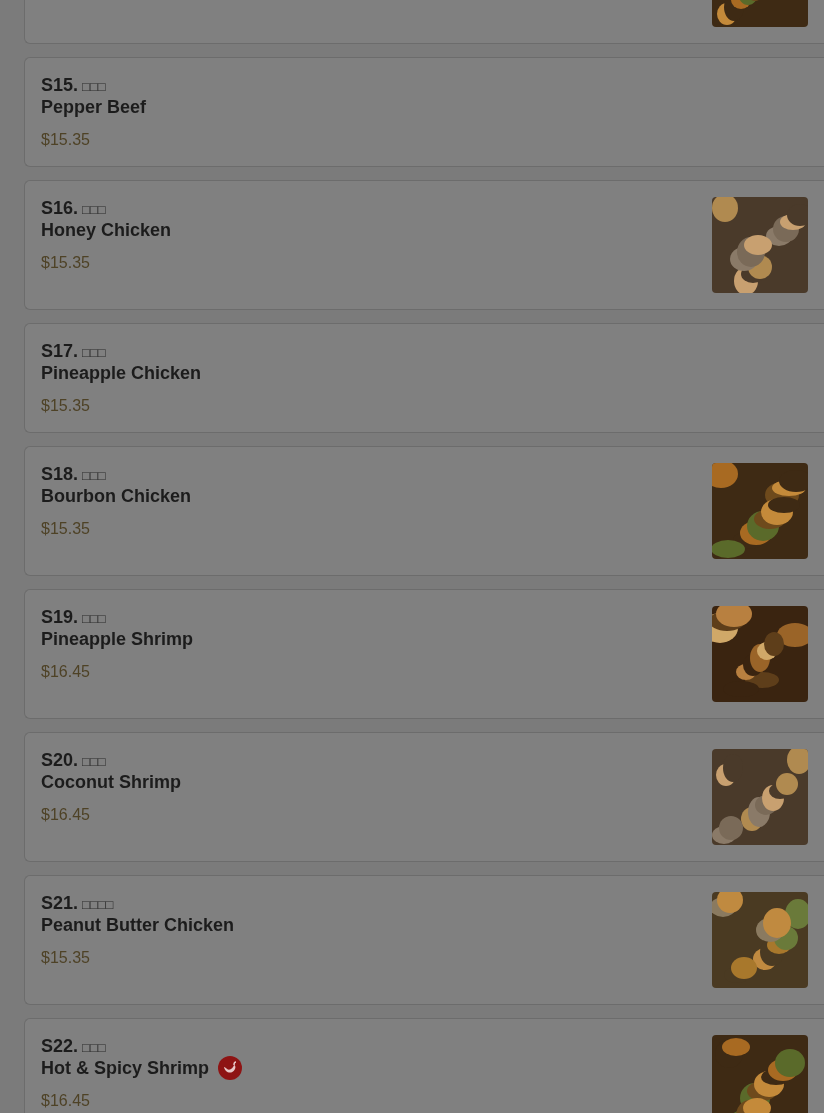 The image size is (824, 1113). What do you see at coordinates (424, 245) in the screenshot?
I see `menu-item-card: S16. □□□ Honey Chicken $15.35` at bounding box center [424, 245].